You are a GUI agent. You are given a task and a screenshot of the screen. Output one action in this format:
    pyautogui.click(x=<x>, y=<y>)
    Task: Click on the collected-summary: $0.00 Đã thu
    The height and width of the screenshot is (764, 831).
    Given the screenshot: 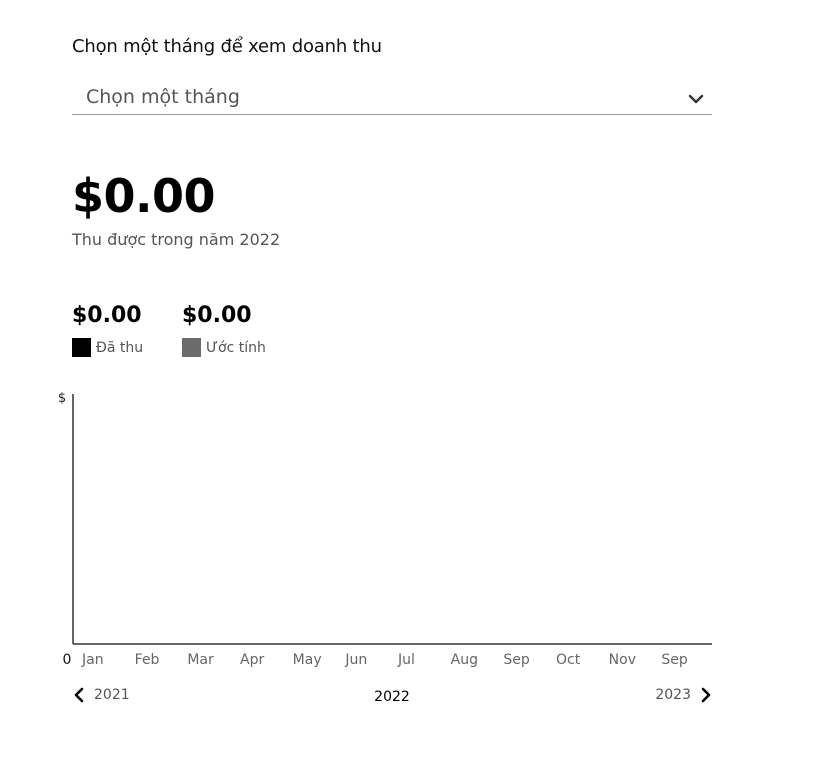 What is the action you would take?
    pyautogui.click(x=107, y=329)
    